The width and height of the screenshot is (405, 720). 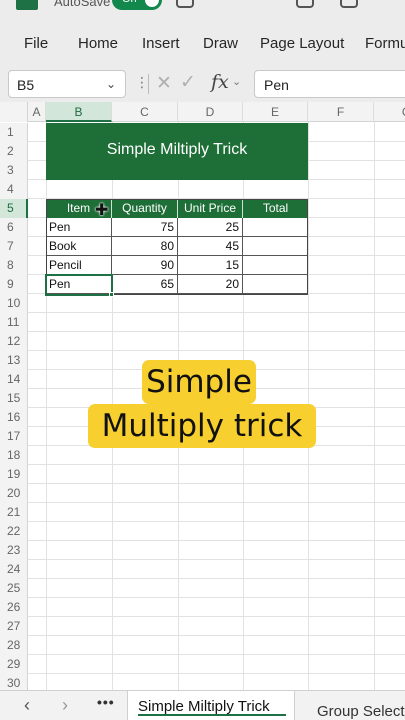 I want to click on excel-logo-icon, so click(x=27, y=5).